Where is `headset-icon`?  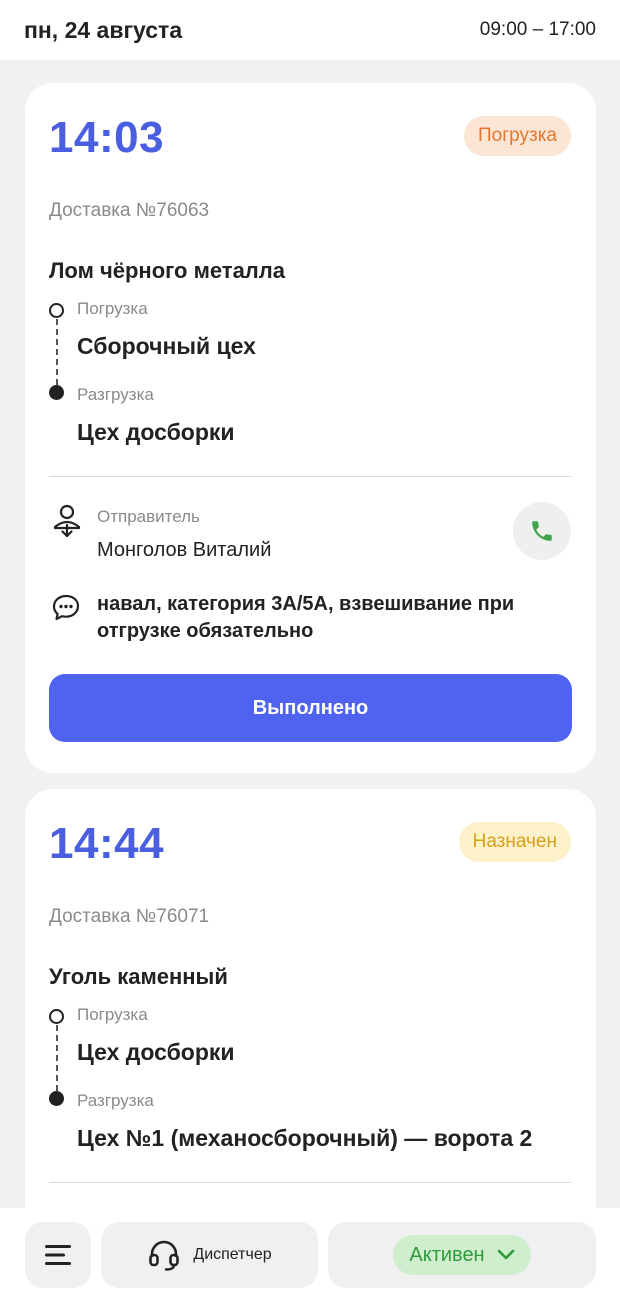 headset-icon is located at coordinates (164, 1255).